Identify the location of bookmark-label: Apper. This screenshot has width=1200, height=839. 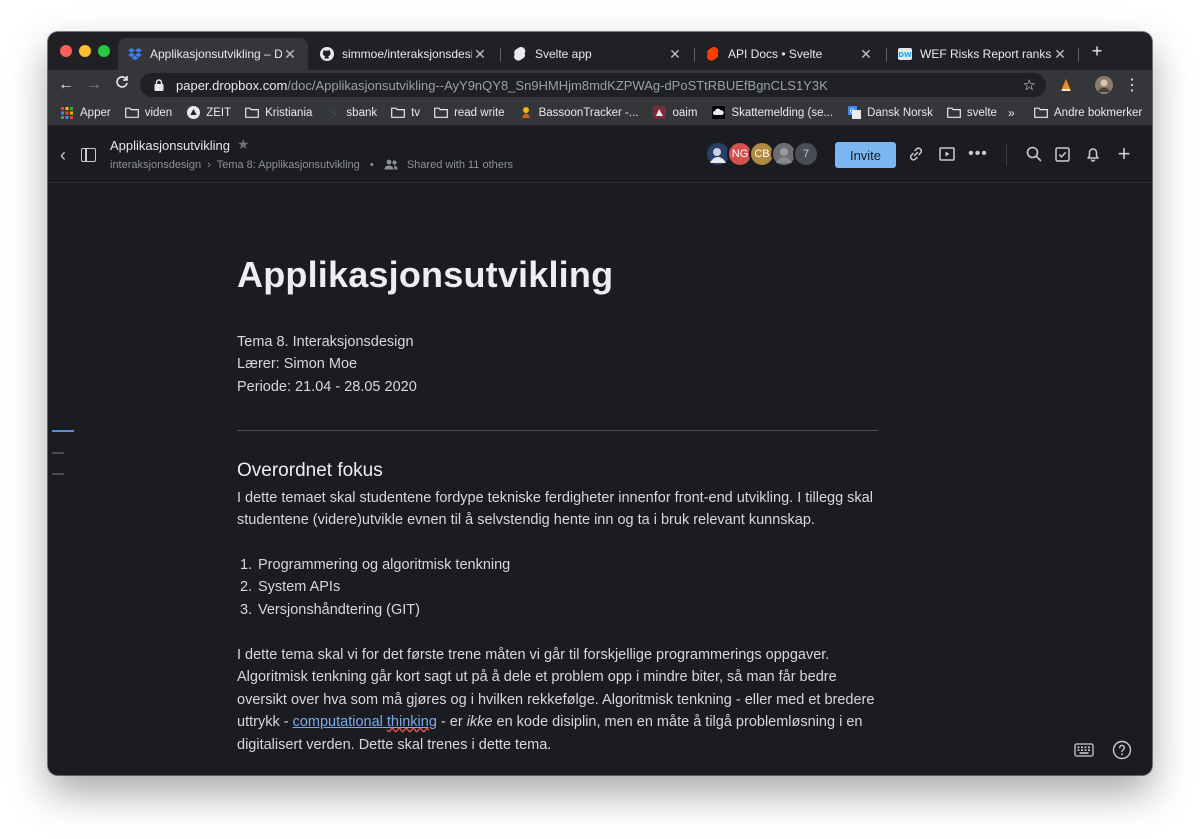
(95, 112).